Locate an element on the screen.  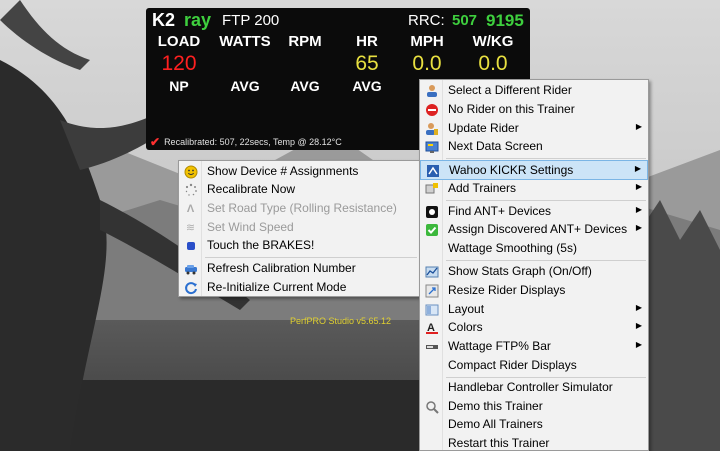
menu-item-demo-this-trainer: Demo this Trainer is located at coordinates (534, 406).